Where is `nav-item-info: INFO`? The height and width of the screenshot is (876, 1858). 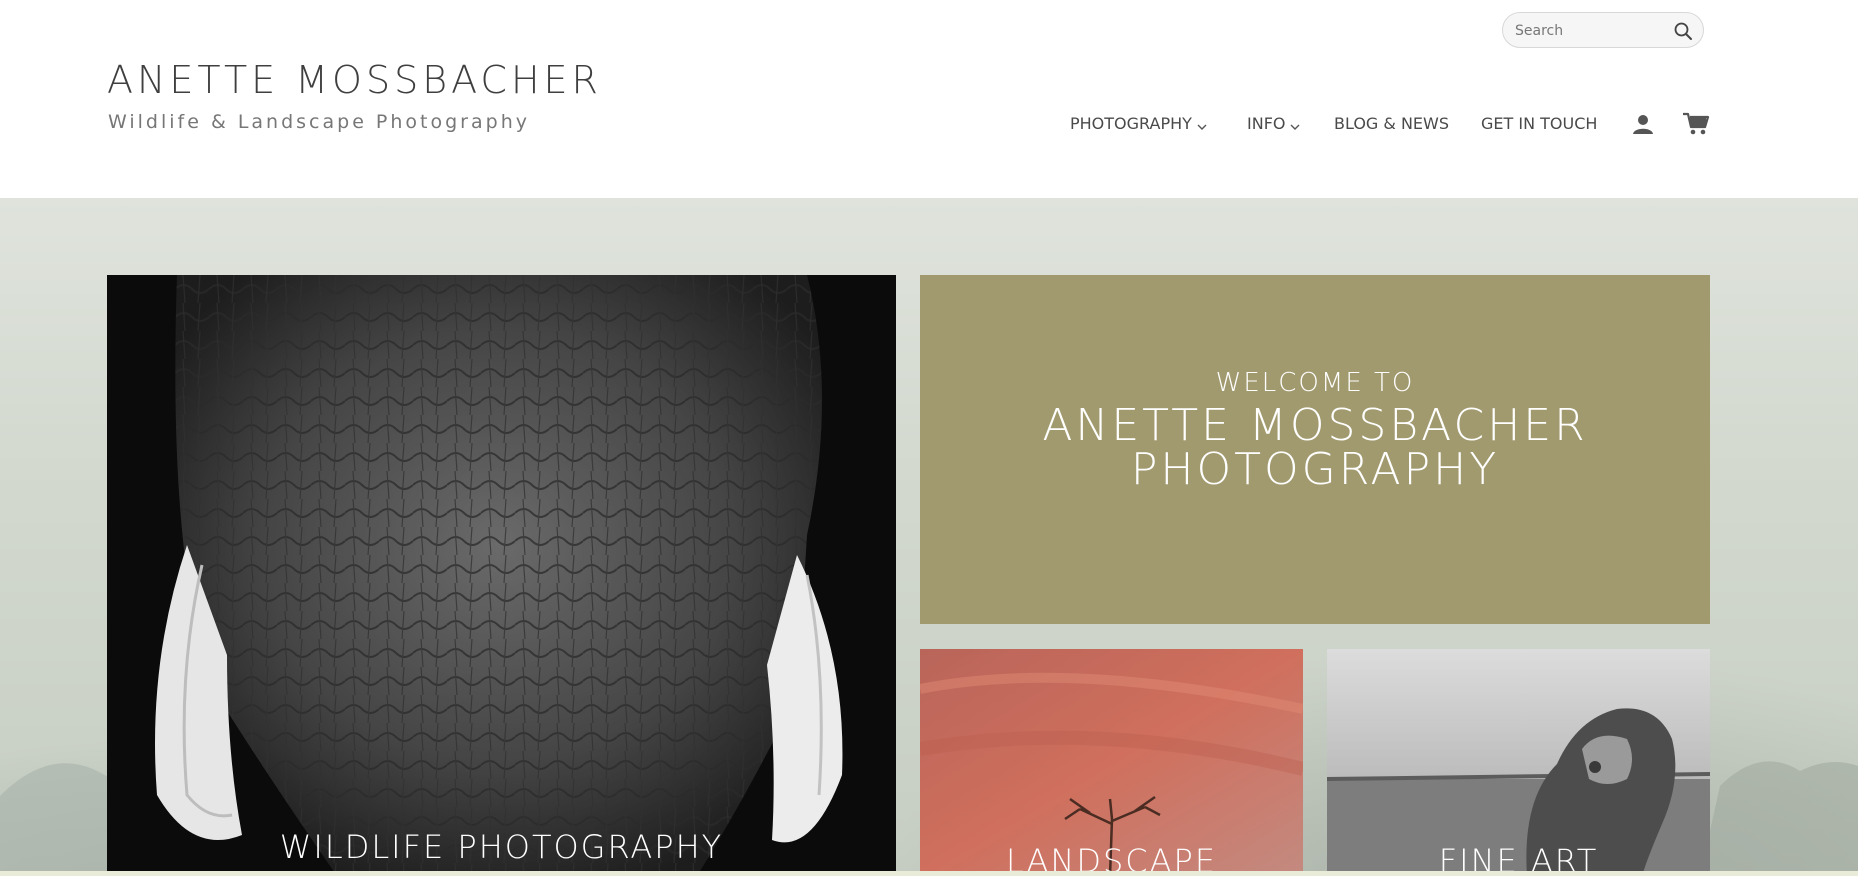 nav-item-info: INFO is located at coordinates (1274, 123).